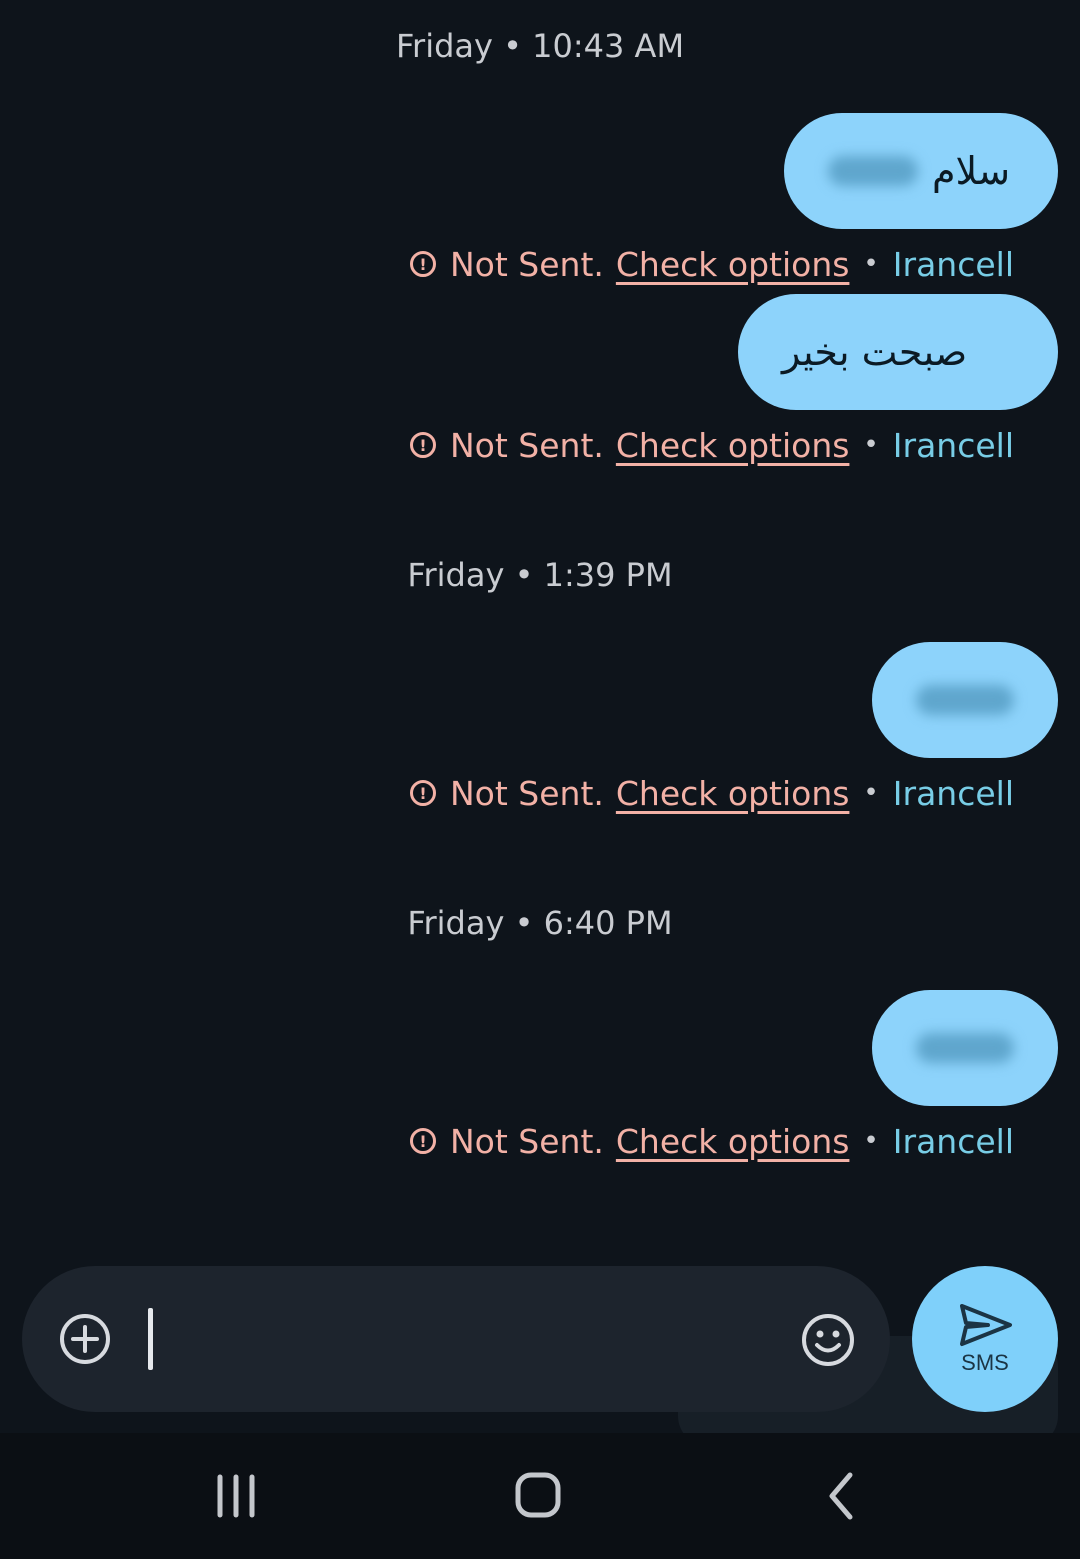 This screenshot has width=1080, height=1559. I want to click on system-navigation-bar, so click(540, 1496).